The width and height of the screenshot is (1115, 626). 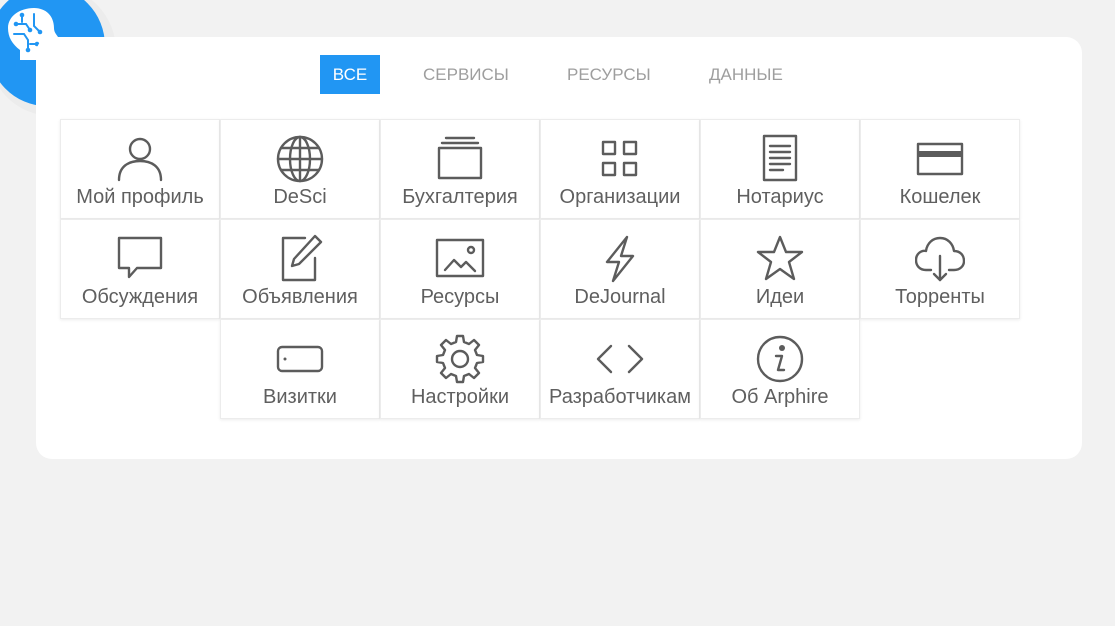 What do you see at coordinates (300, 159) in the screenshot?
I see `globe-icon` at bounding box center [300, 159].